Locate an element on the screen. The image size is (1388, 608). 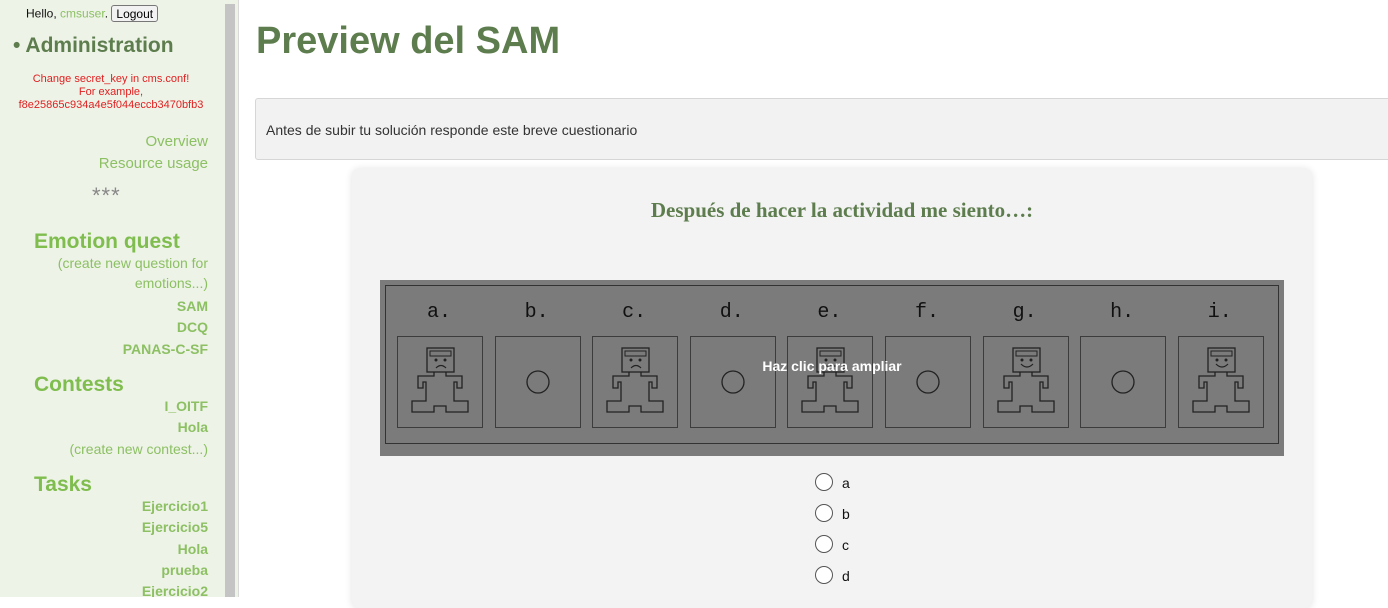
task-item-ejercicio2: Ejercicio2 is located at coordinates (175, 590).